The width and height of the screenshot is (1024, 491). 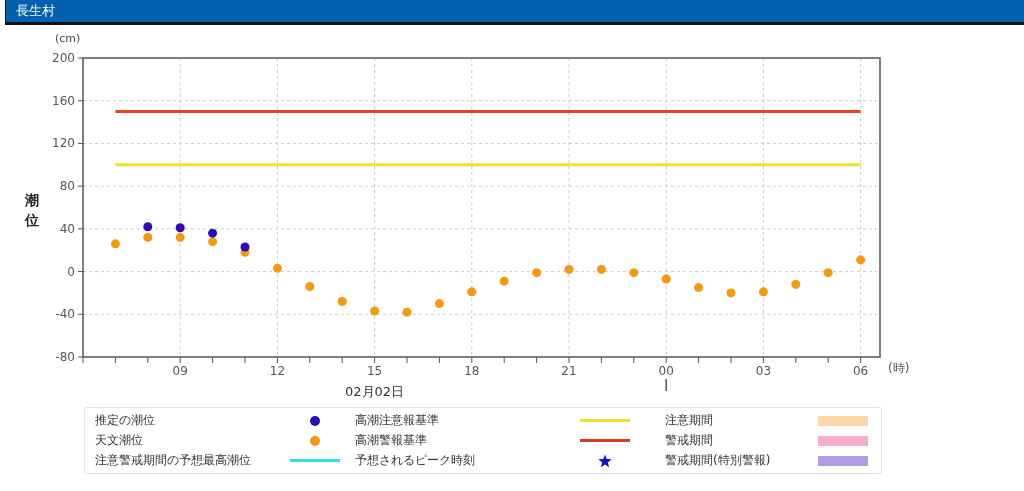 What do you see at coordinates (718, 460) in the screenshot?
I see `legend-label: 警戒期間(特別警報)` at bounding box center [718, 460].